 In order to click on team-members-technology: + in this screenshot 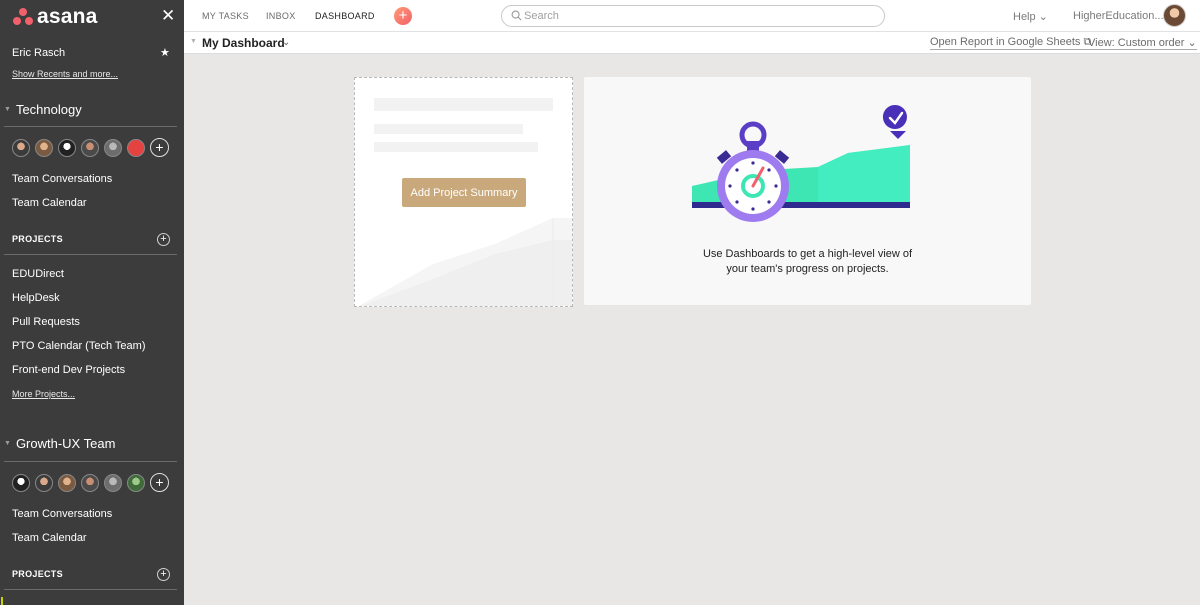, I will do `click(90, 147)`.